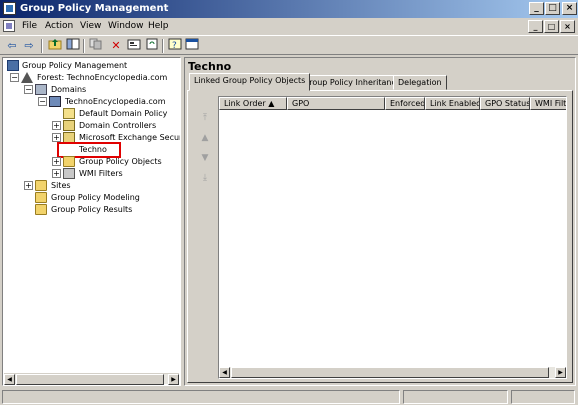 This screenshot has height=405, width=578. Describe the element at coordinates (41, 89) in the screenshot. I see `domains-icon` at that location.